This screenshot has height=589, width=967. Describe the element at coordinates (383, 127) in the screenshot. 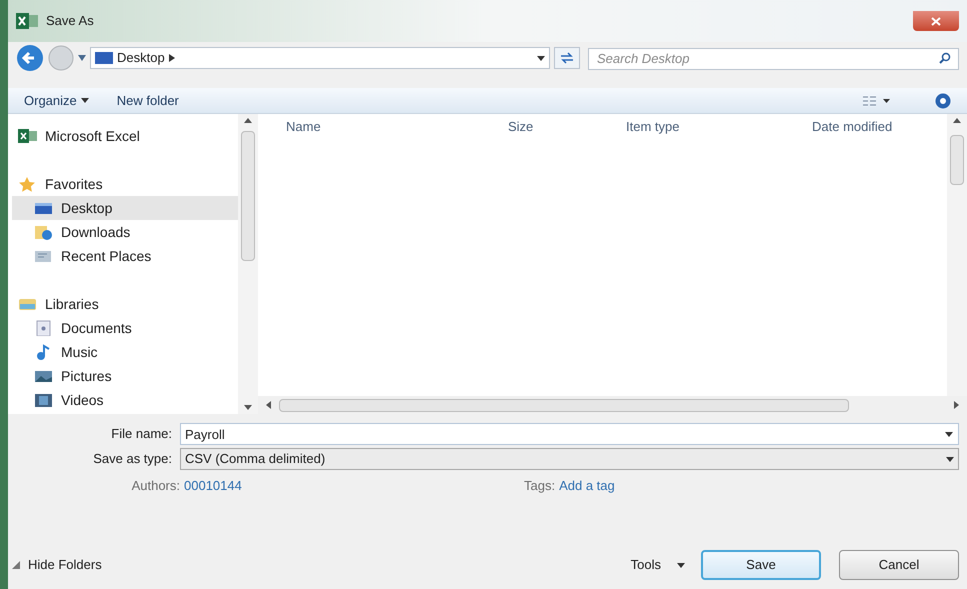

I see `column-header: Name` at that location.